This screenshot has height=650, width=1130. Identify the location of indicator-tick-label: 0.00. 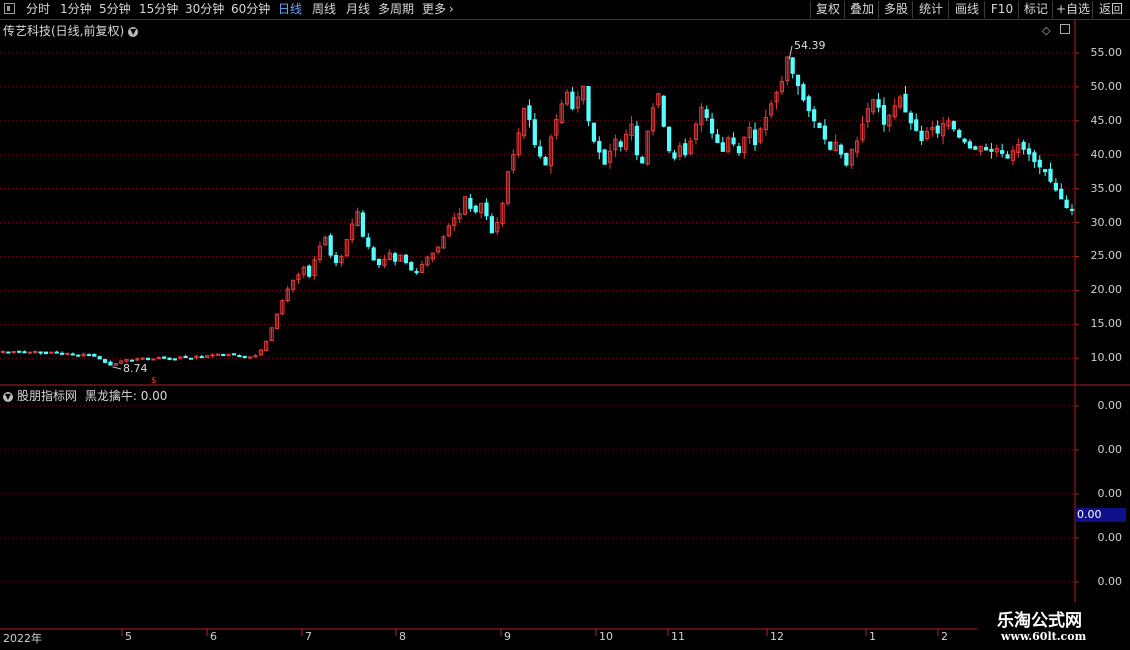
(1110, 449).